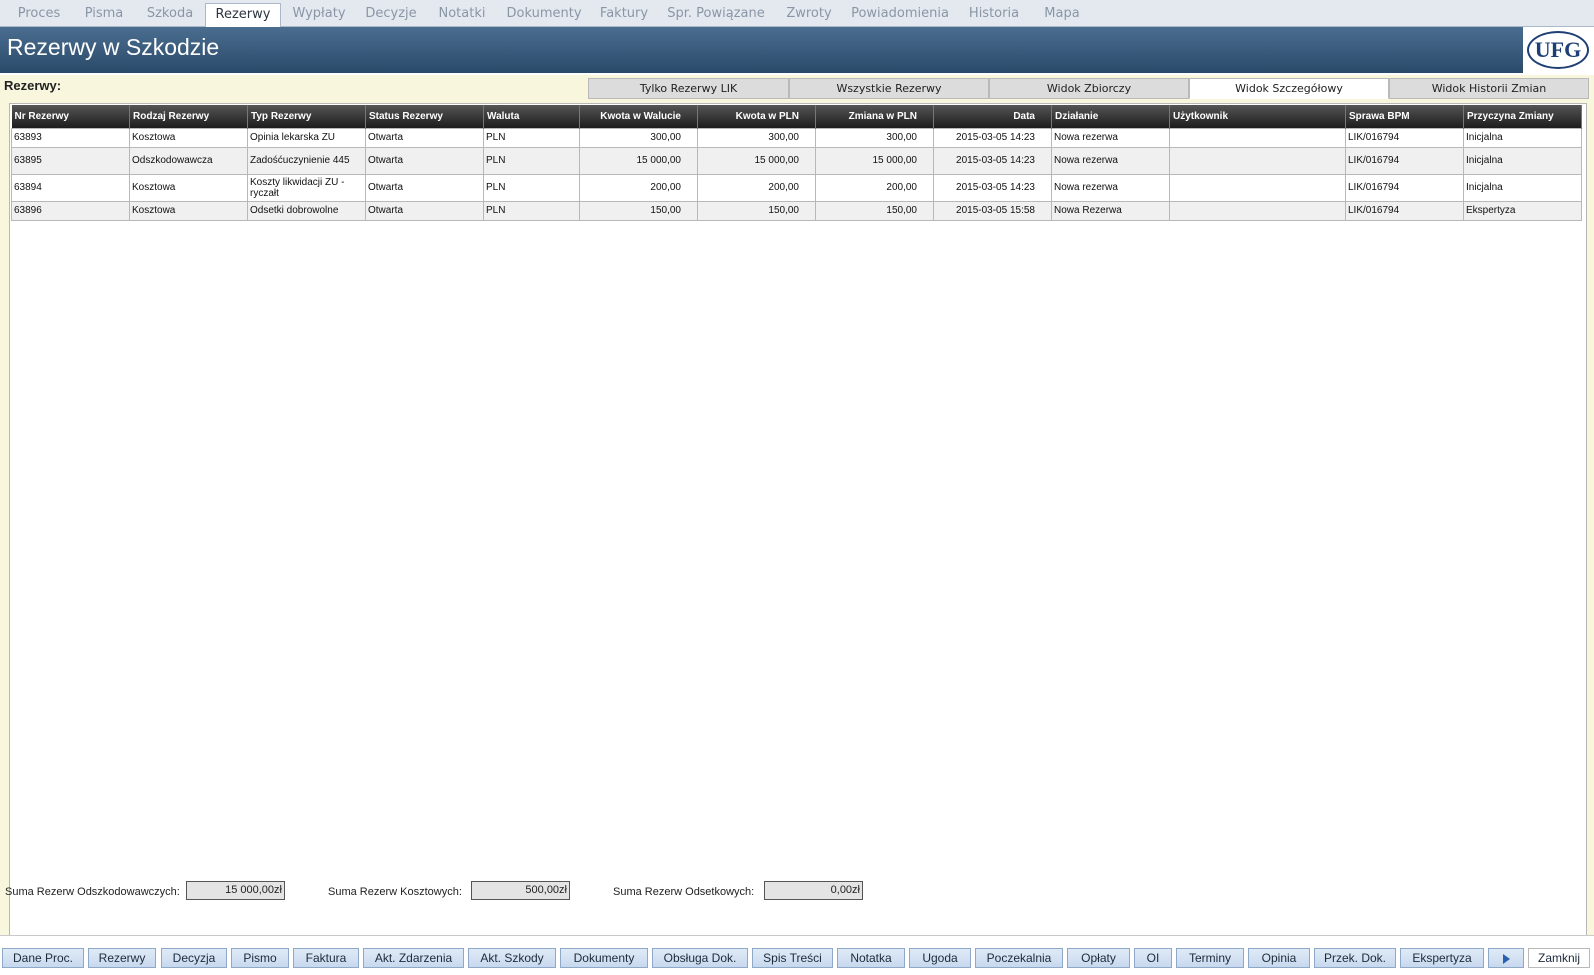  I want to click on tab-zwroty: Zwroty, so click(809, 15).